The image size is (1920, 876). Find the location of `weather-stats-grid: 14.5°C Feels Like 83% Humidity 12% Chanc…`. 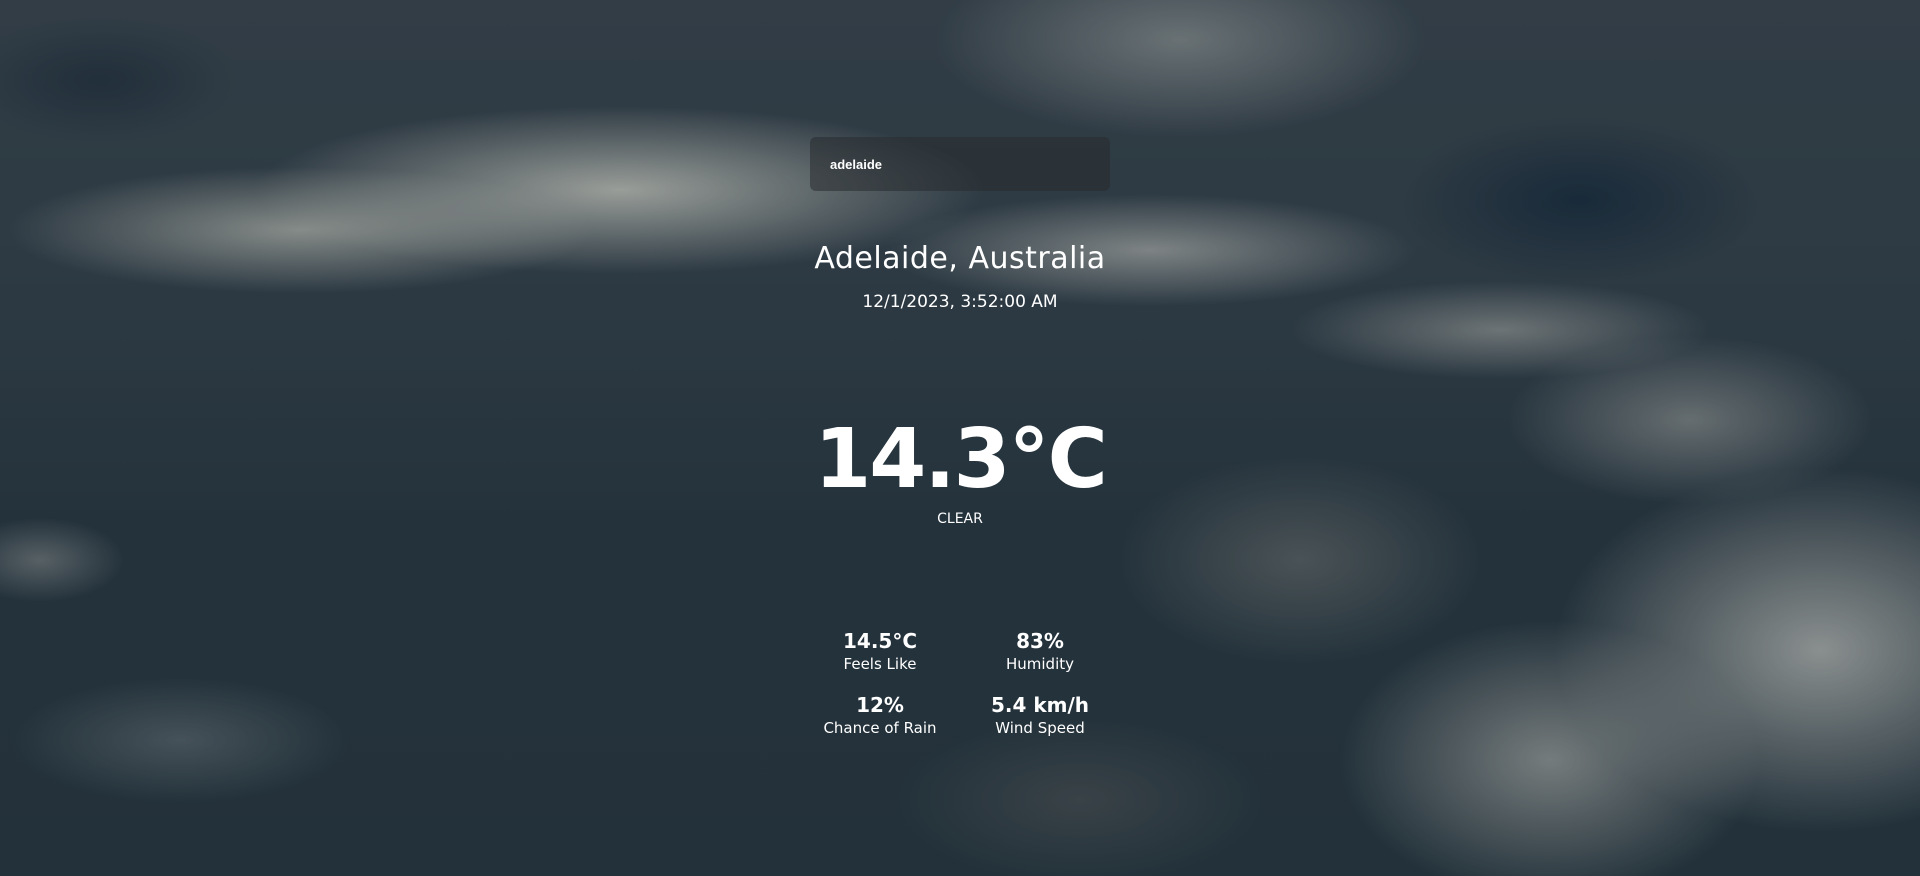

weather-stats-grid: 14.5°C Feels Like 83% Humidity 12% Chanc… is located at coordinates (960, 683).